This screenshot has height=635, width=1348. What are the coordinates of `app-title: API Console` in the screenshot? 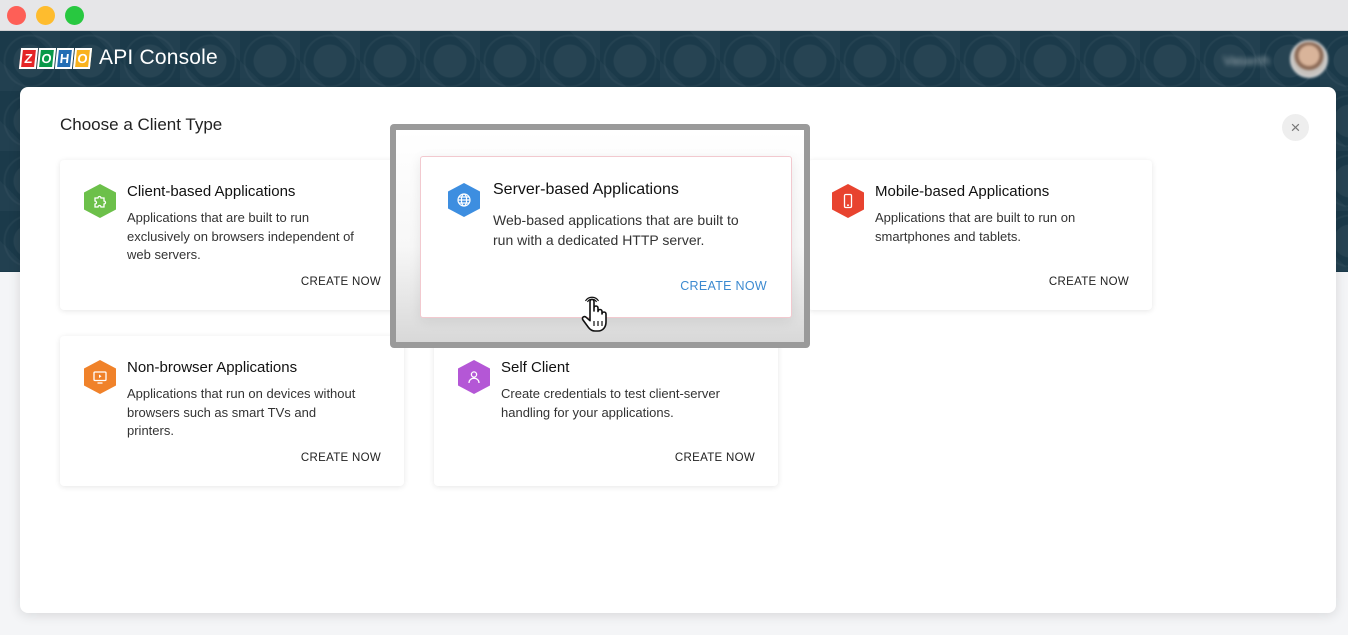 It's located at (158, 57).